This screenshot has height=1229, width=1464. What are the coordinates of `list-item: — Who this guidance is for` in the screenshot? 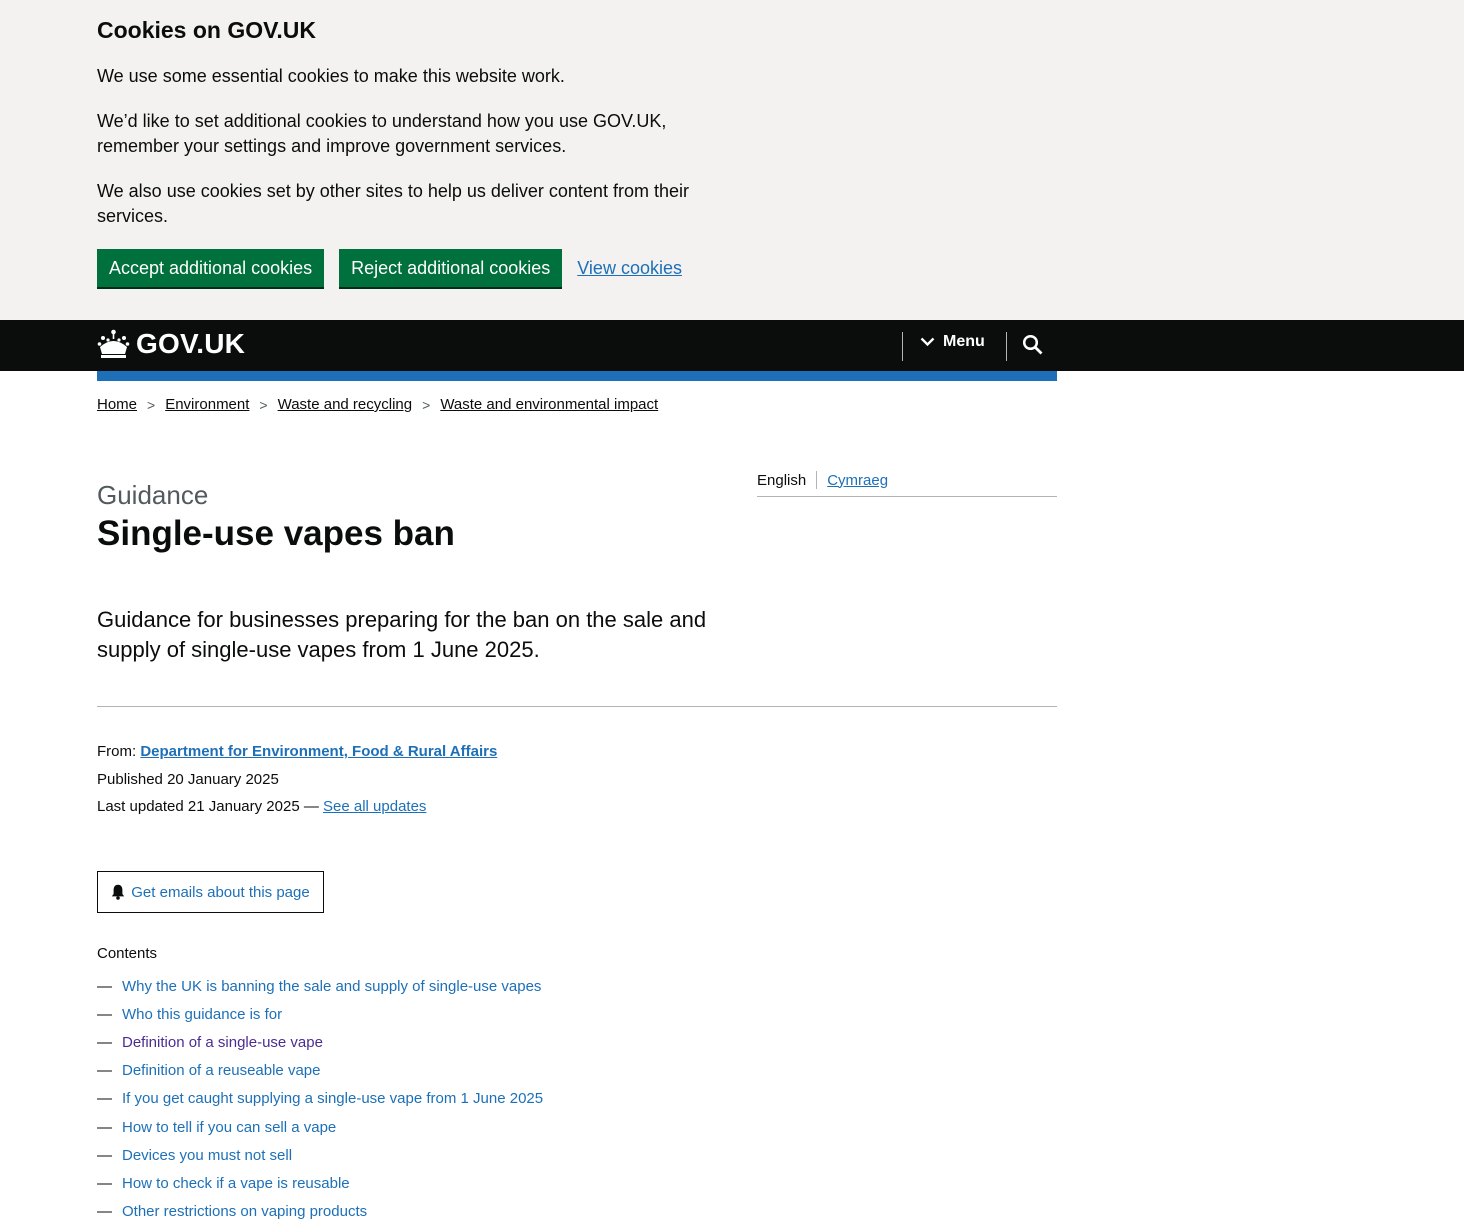 It's located at (190, 1014).